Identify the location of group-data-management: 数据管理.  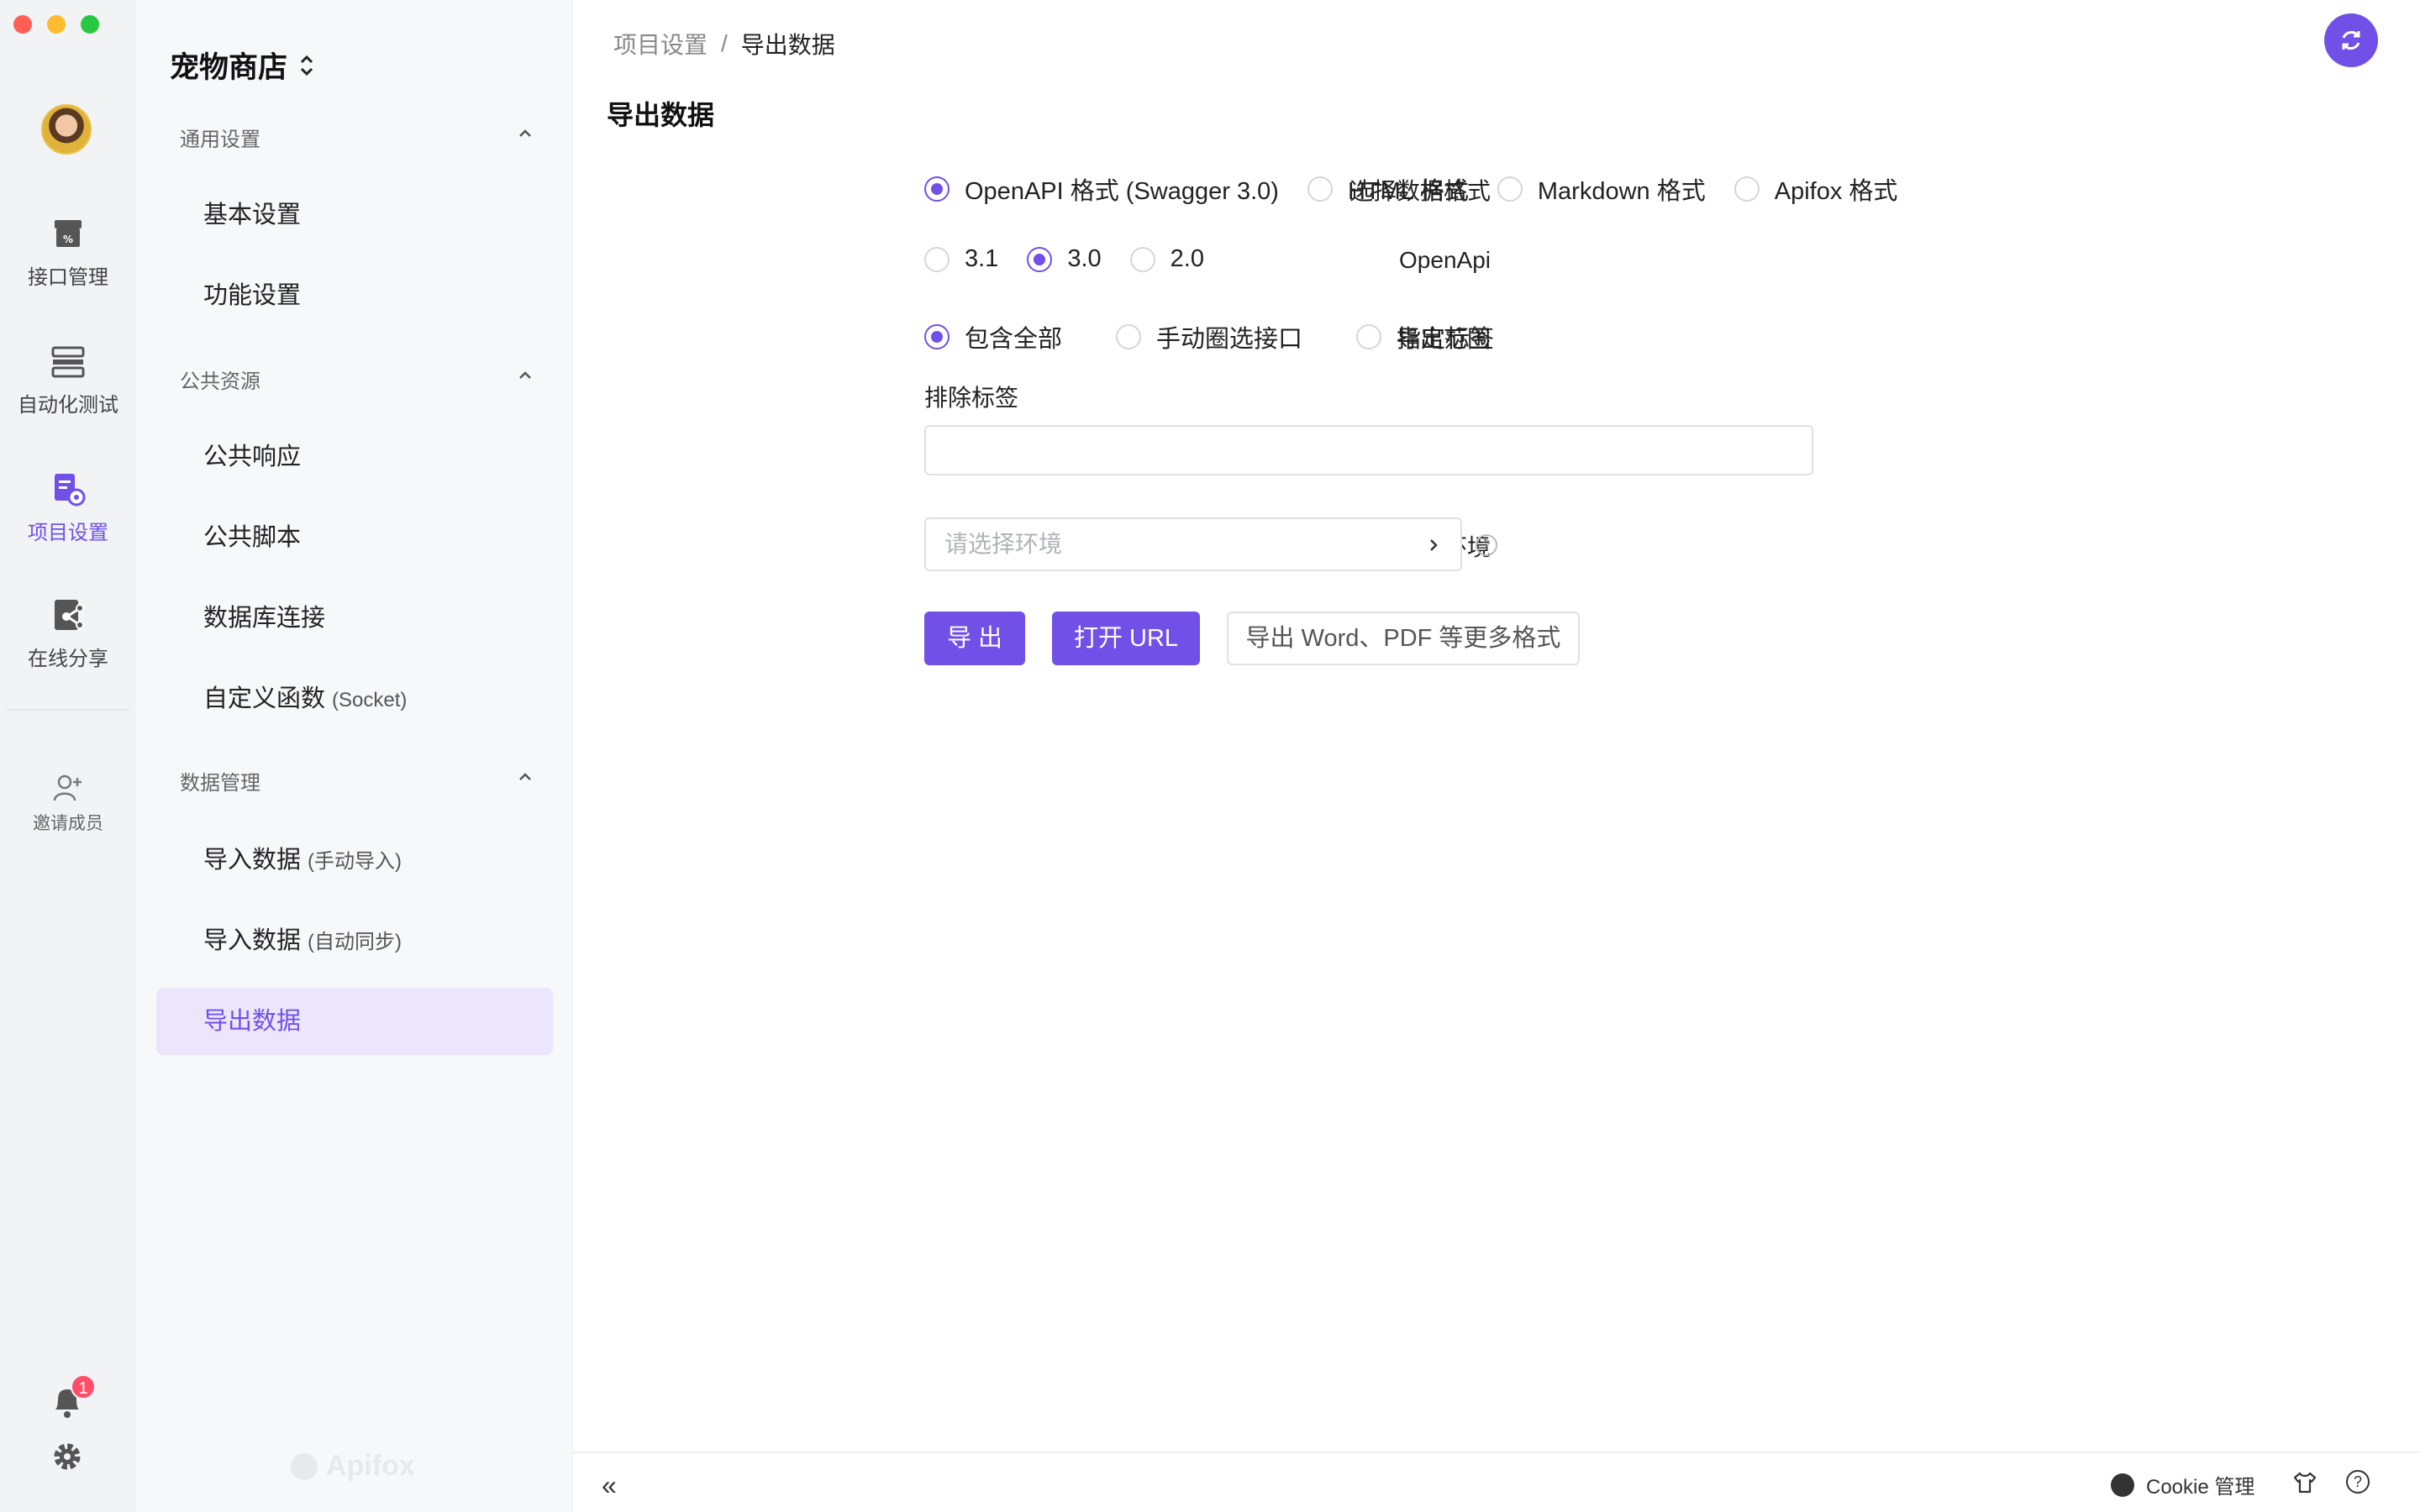
(356, 780).